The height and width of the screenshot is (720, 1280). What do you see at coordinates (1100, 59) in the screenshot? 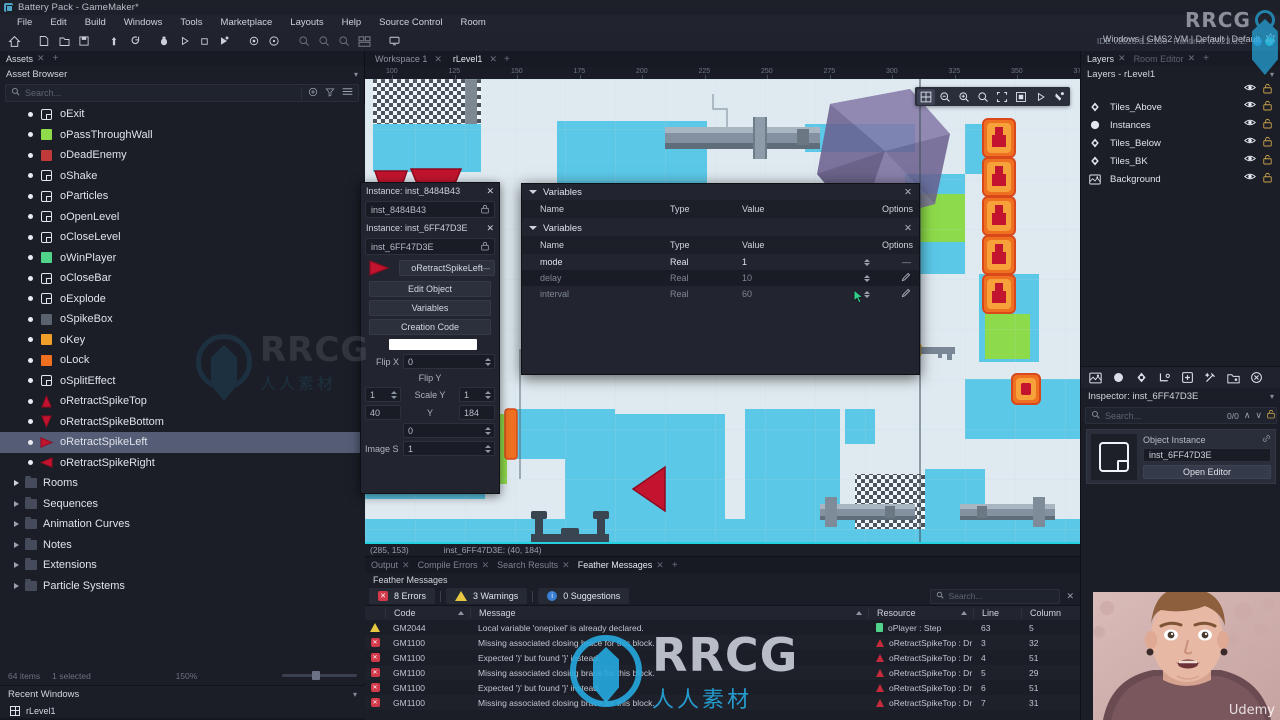
I see `tab-layers: Layers` at bounding box center [1100, 59].